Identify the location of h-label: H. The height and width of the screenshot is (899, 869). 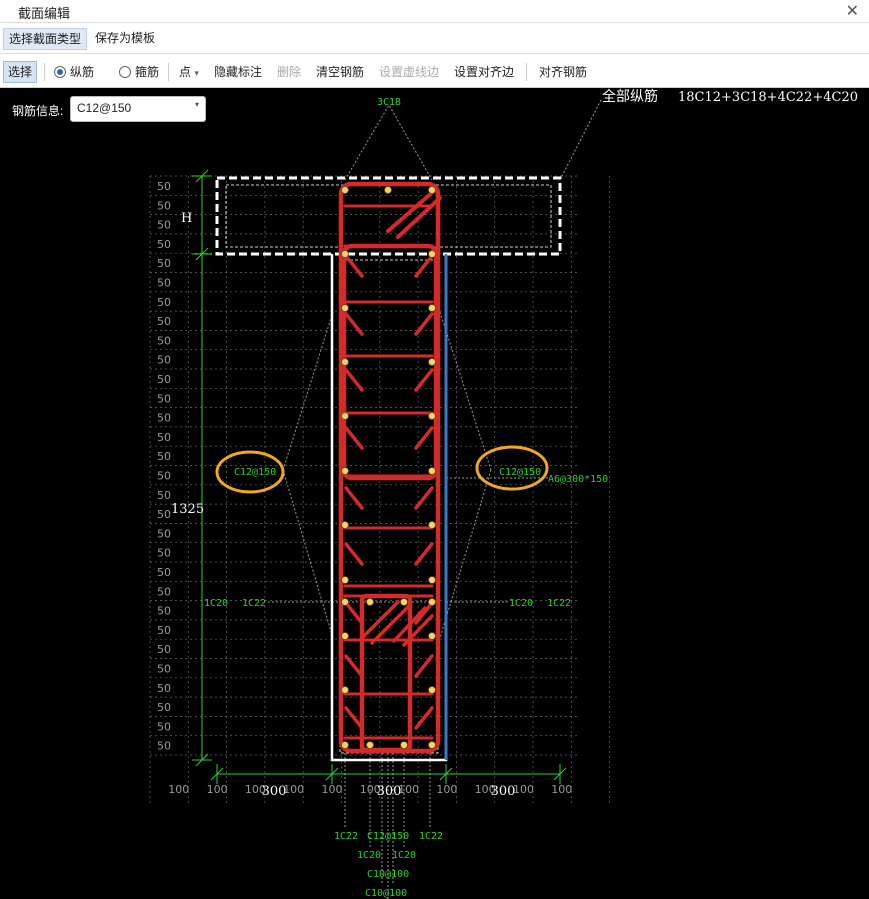
(186, 218).